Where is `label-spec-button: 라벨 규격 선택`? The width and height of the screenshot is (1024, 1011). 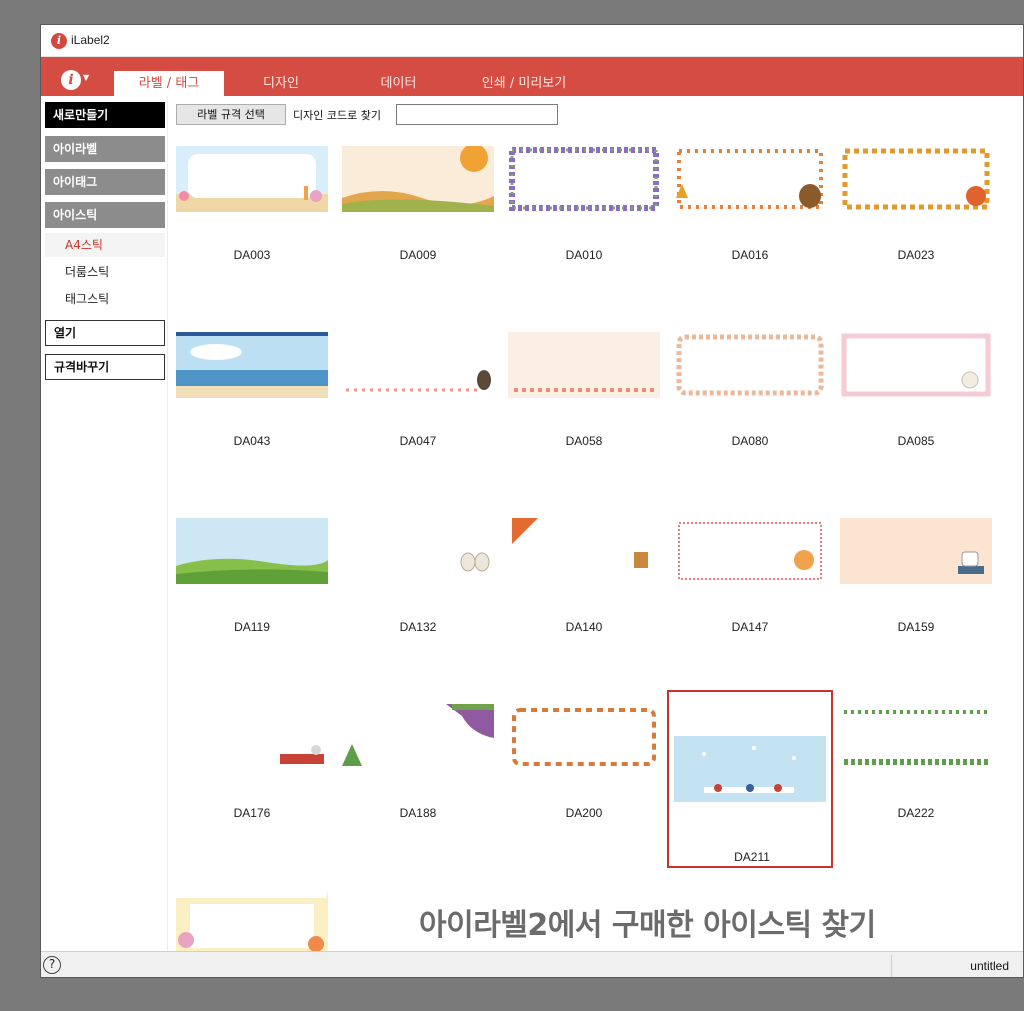 label-spec-button: 라벨 규격 선택 is located at coordinates (231, 114).